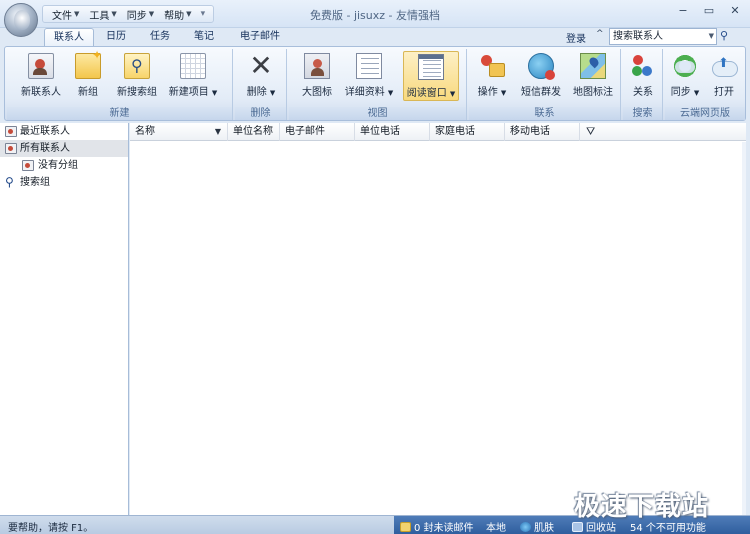  What do you see at coordinates (496, 528) in the screenshot?
I see `location-indicator: 本地` at bounding box center [496, 528].